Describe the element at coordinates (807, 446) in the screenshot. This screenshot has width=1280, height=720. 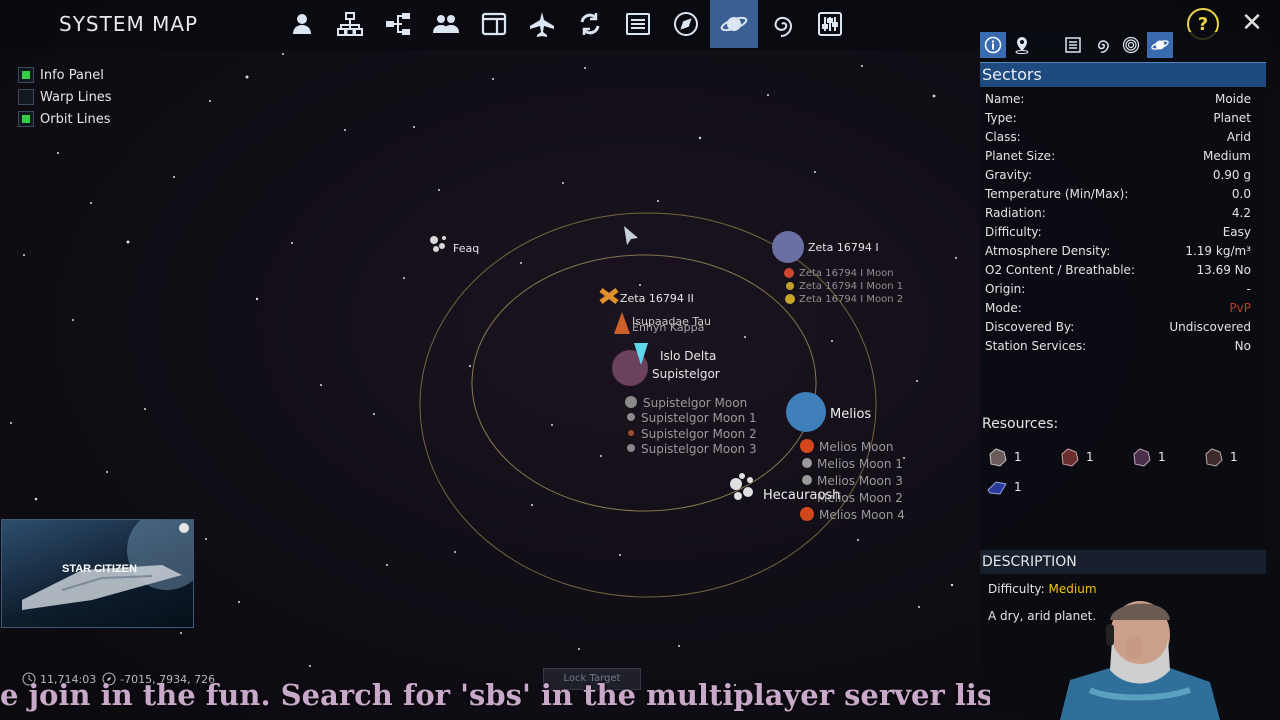
I see `moon-melios` at that location.